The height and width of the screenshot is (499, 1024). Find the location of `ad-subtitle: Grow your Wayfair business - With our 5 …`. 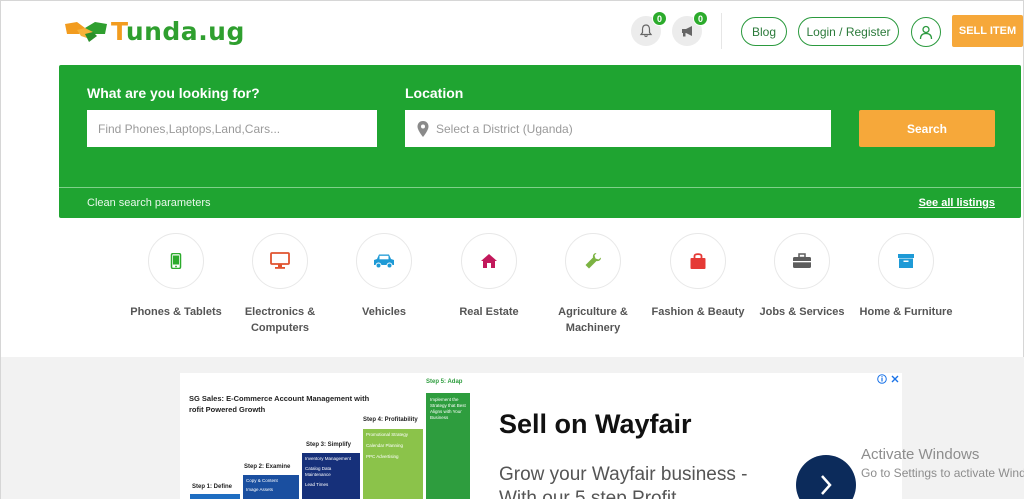

ad-subtitle: Grow your Wayfair business - With our 5 … is located at coordinates (623, 481).